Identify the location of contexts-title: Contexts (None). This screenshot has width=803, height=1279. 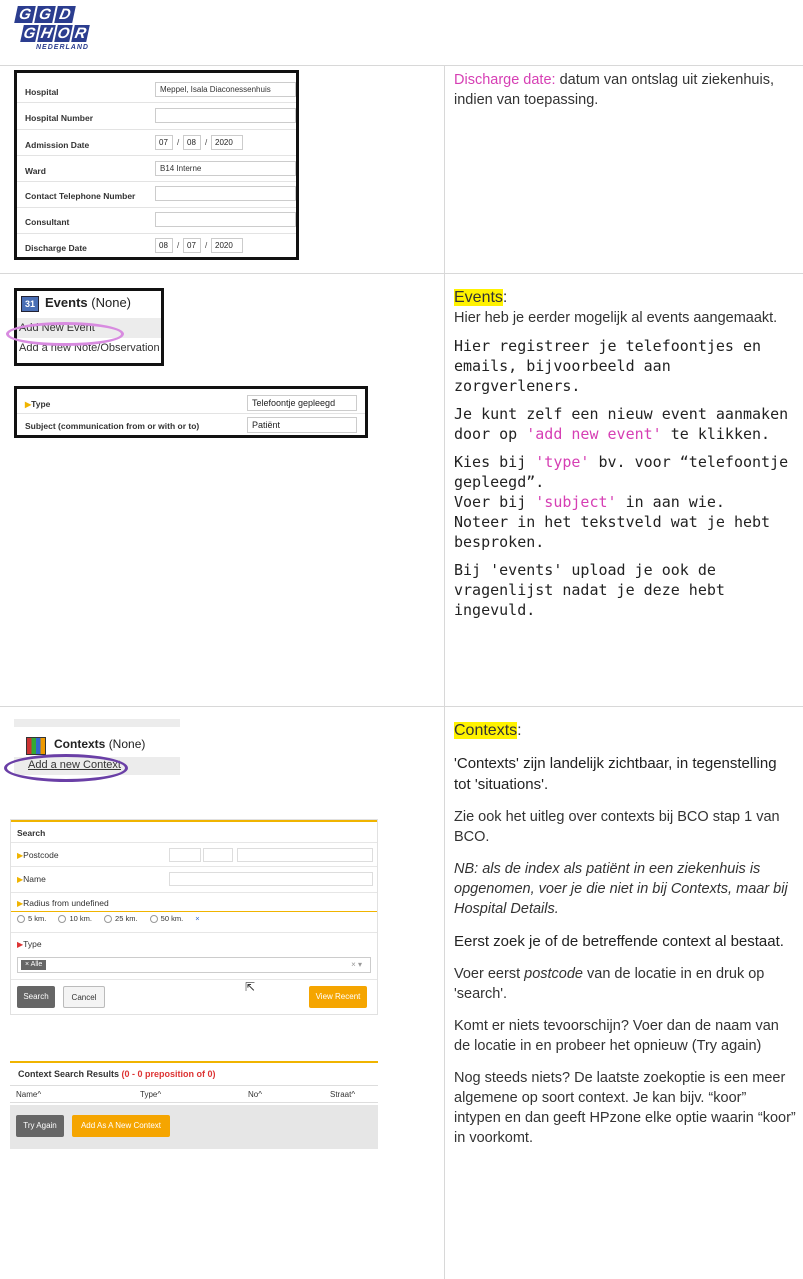
(100, 744).